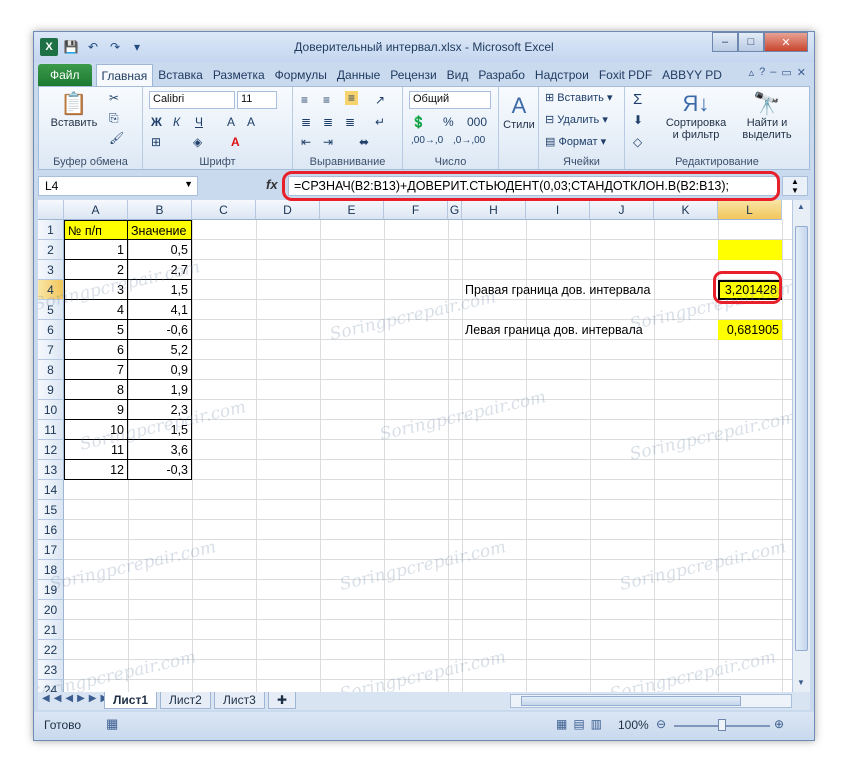  I want to click on name-box: L4 ▼, so click(118, 186).